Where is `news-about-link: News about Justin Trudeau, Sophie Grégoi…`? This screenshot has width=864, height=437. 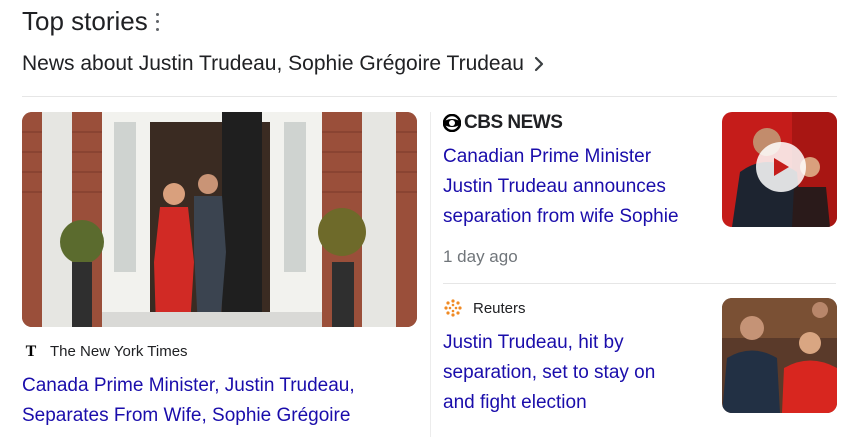 news-about-link: News about Justin Trudeau, Sophie Grégoi… is located at coordinates (283, 64).